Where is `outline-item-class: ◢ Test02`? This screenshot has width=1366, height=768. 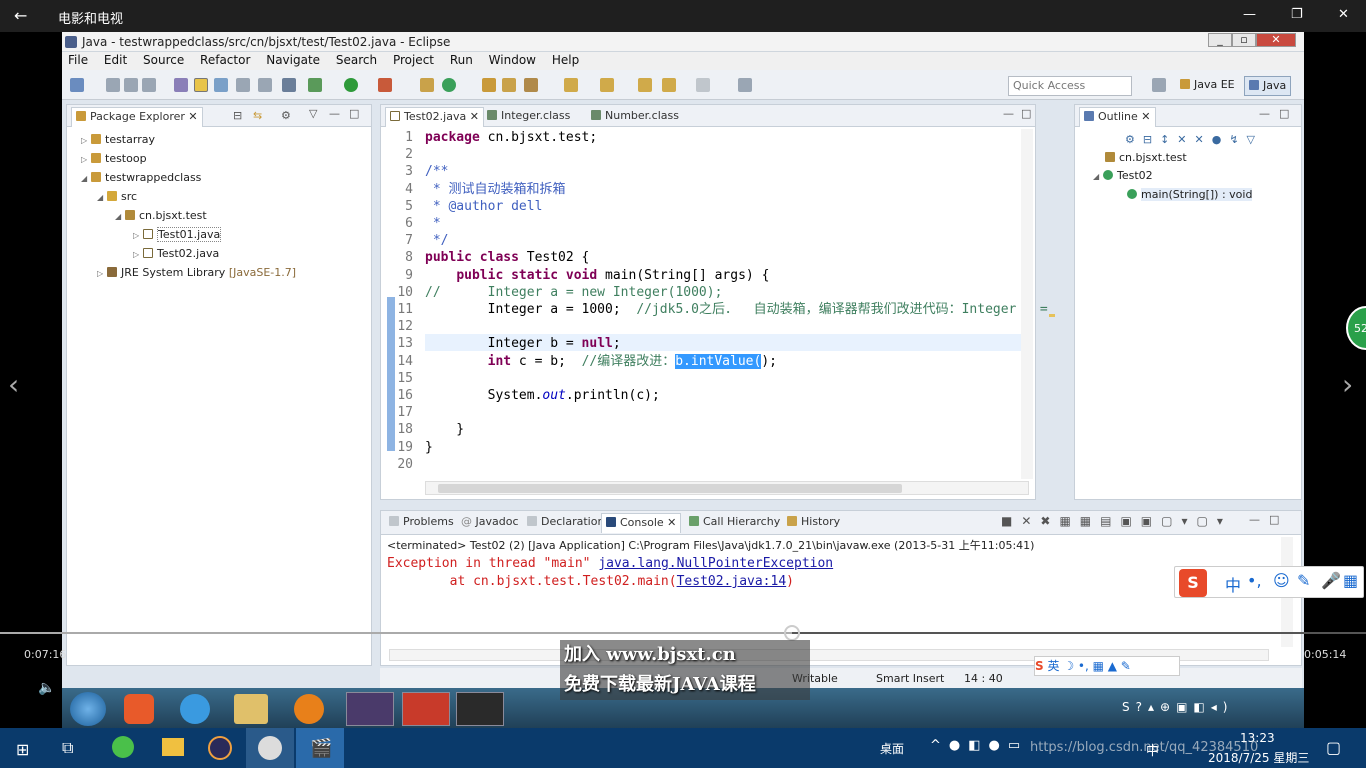
outline-item-class: ◢ Test02 is located at coordinates (1172, 176).